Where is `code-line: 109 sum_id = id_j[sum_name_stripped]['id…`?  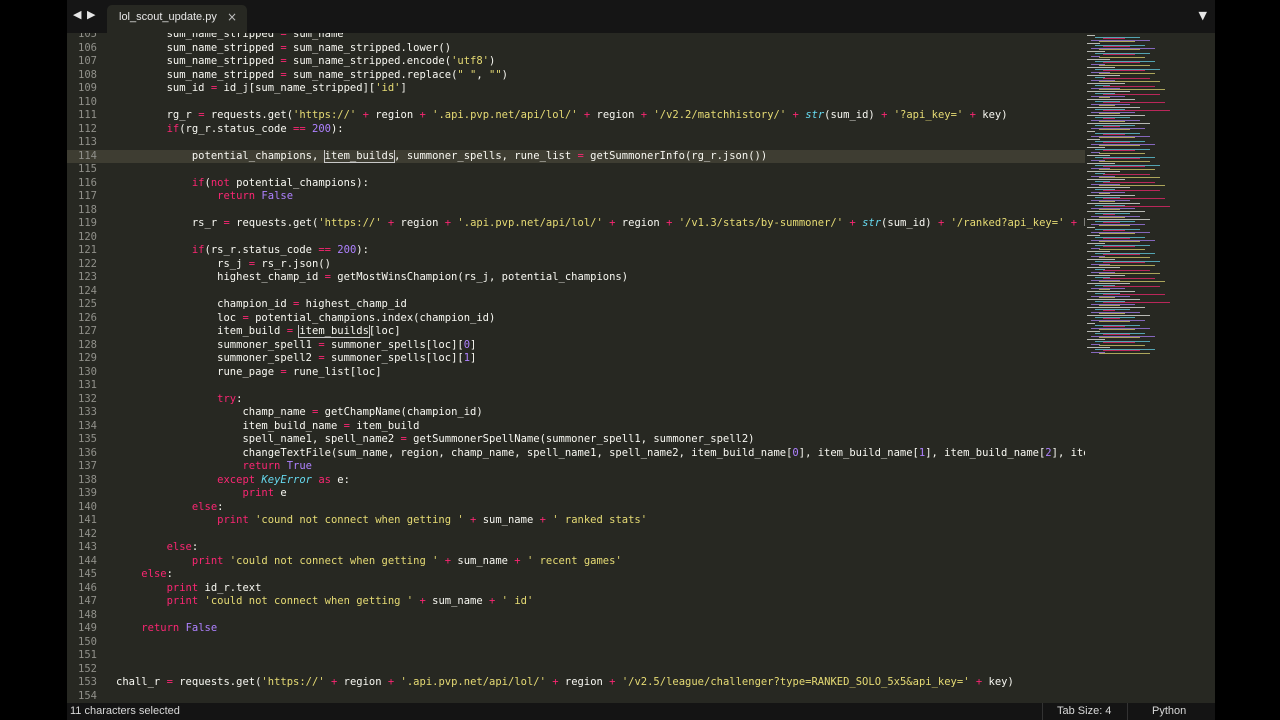
code-line: 109 sum_id = id_j[sum_name_stripped]['id… is located at coordinates (577, 89).